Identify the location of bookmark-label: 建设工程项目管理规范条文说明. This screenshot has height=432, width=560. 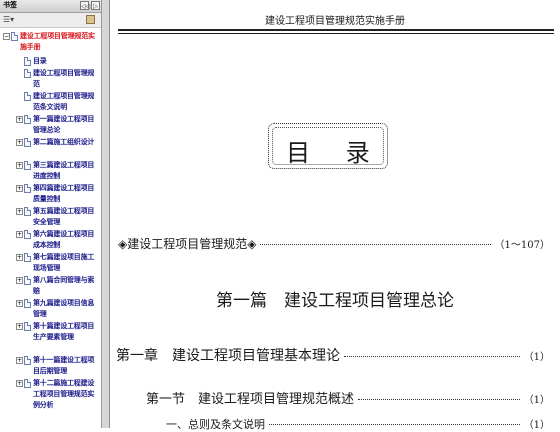
(64, 101).